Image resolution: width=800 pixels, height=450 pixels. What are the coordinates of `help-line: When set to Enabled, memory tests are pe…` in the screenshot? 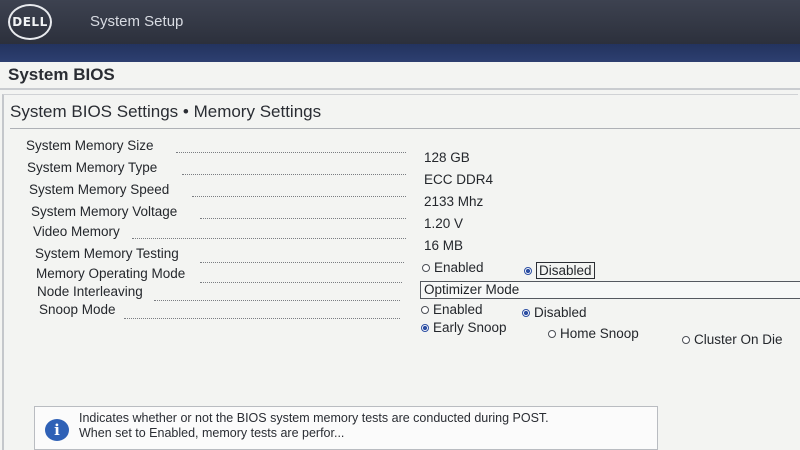 It's located at (212, 433).